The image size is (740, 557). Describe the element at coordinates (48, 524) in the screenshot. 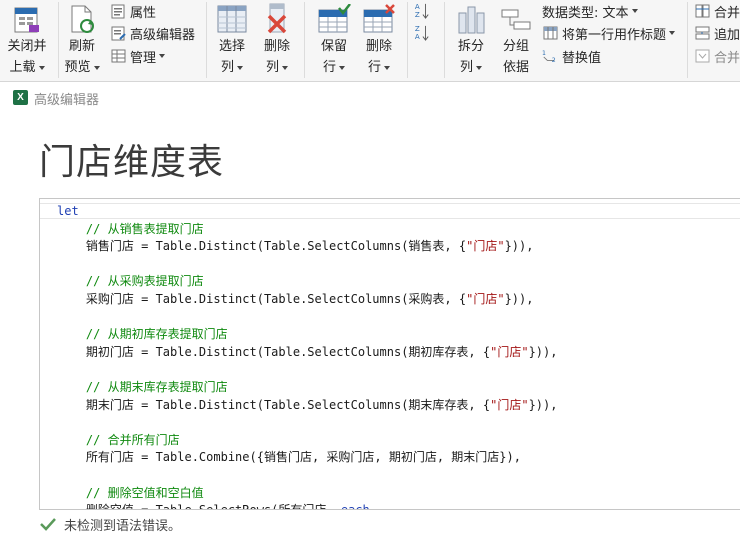

I see `check-icon` at that location.